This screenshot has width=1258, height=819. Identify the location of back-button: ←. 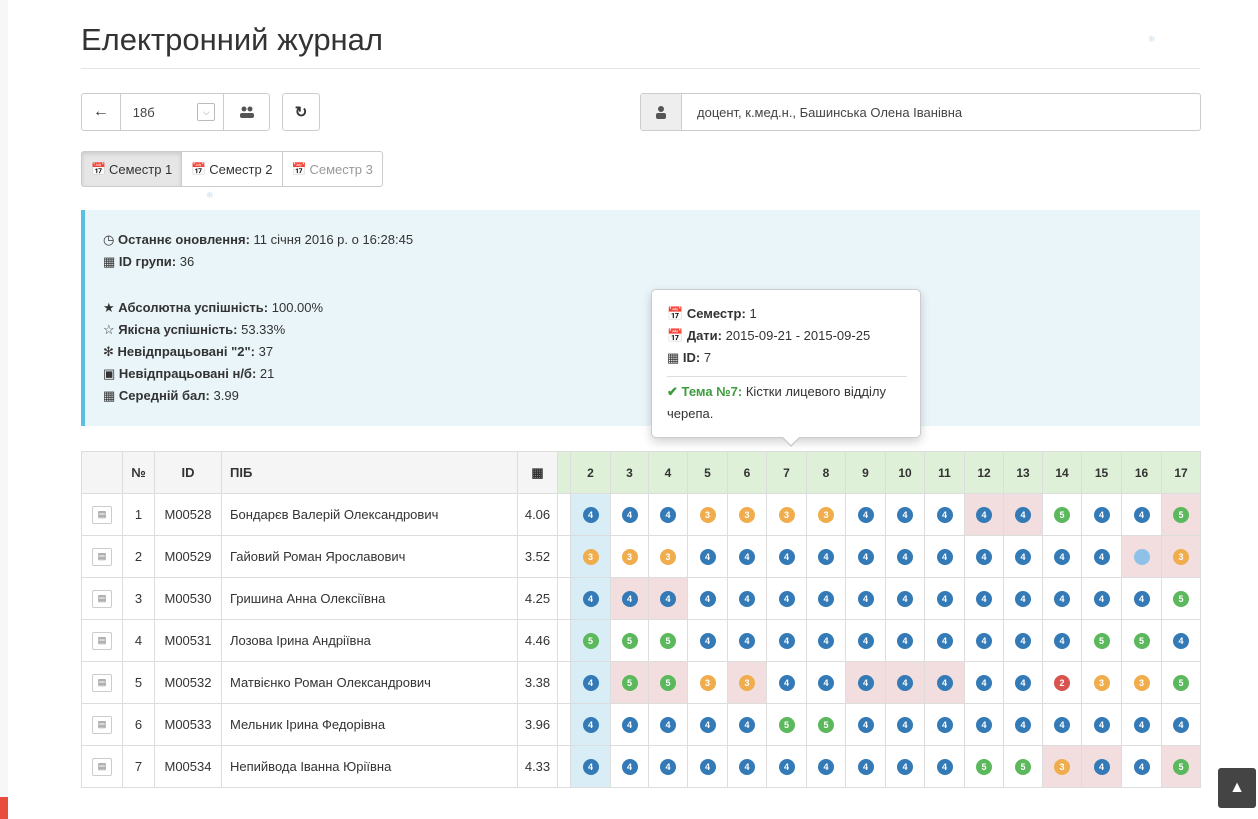
(101, 112).